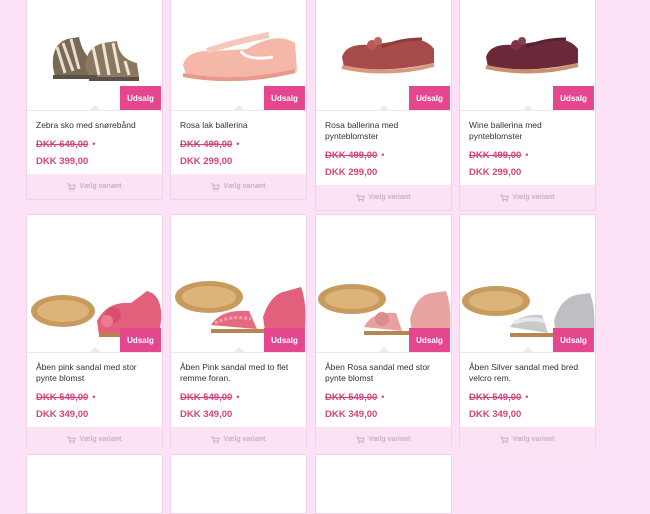 This screenshot has height=514, width=650. Describe the element at coordinates (62, 161) in the screenshot. I see `sale-price: DKK 399,00` at that location.